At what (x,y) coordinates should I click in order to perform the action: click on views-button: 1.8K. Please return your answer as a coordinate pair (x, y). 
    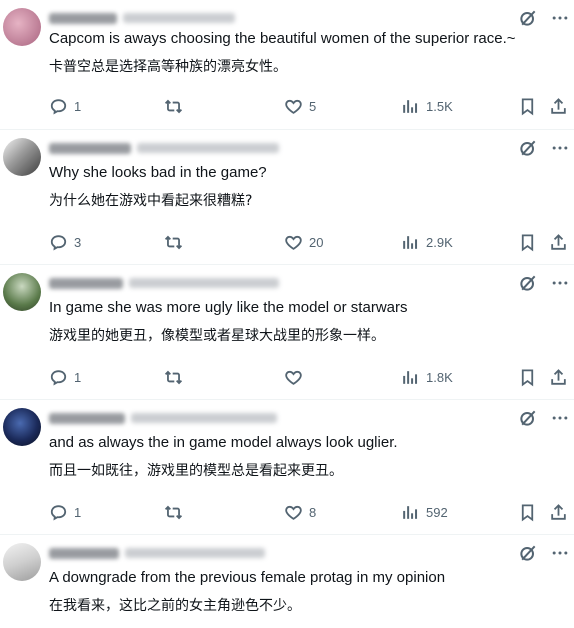
    Looking at the image, I should click on (427, 377).